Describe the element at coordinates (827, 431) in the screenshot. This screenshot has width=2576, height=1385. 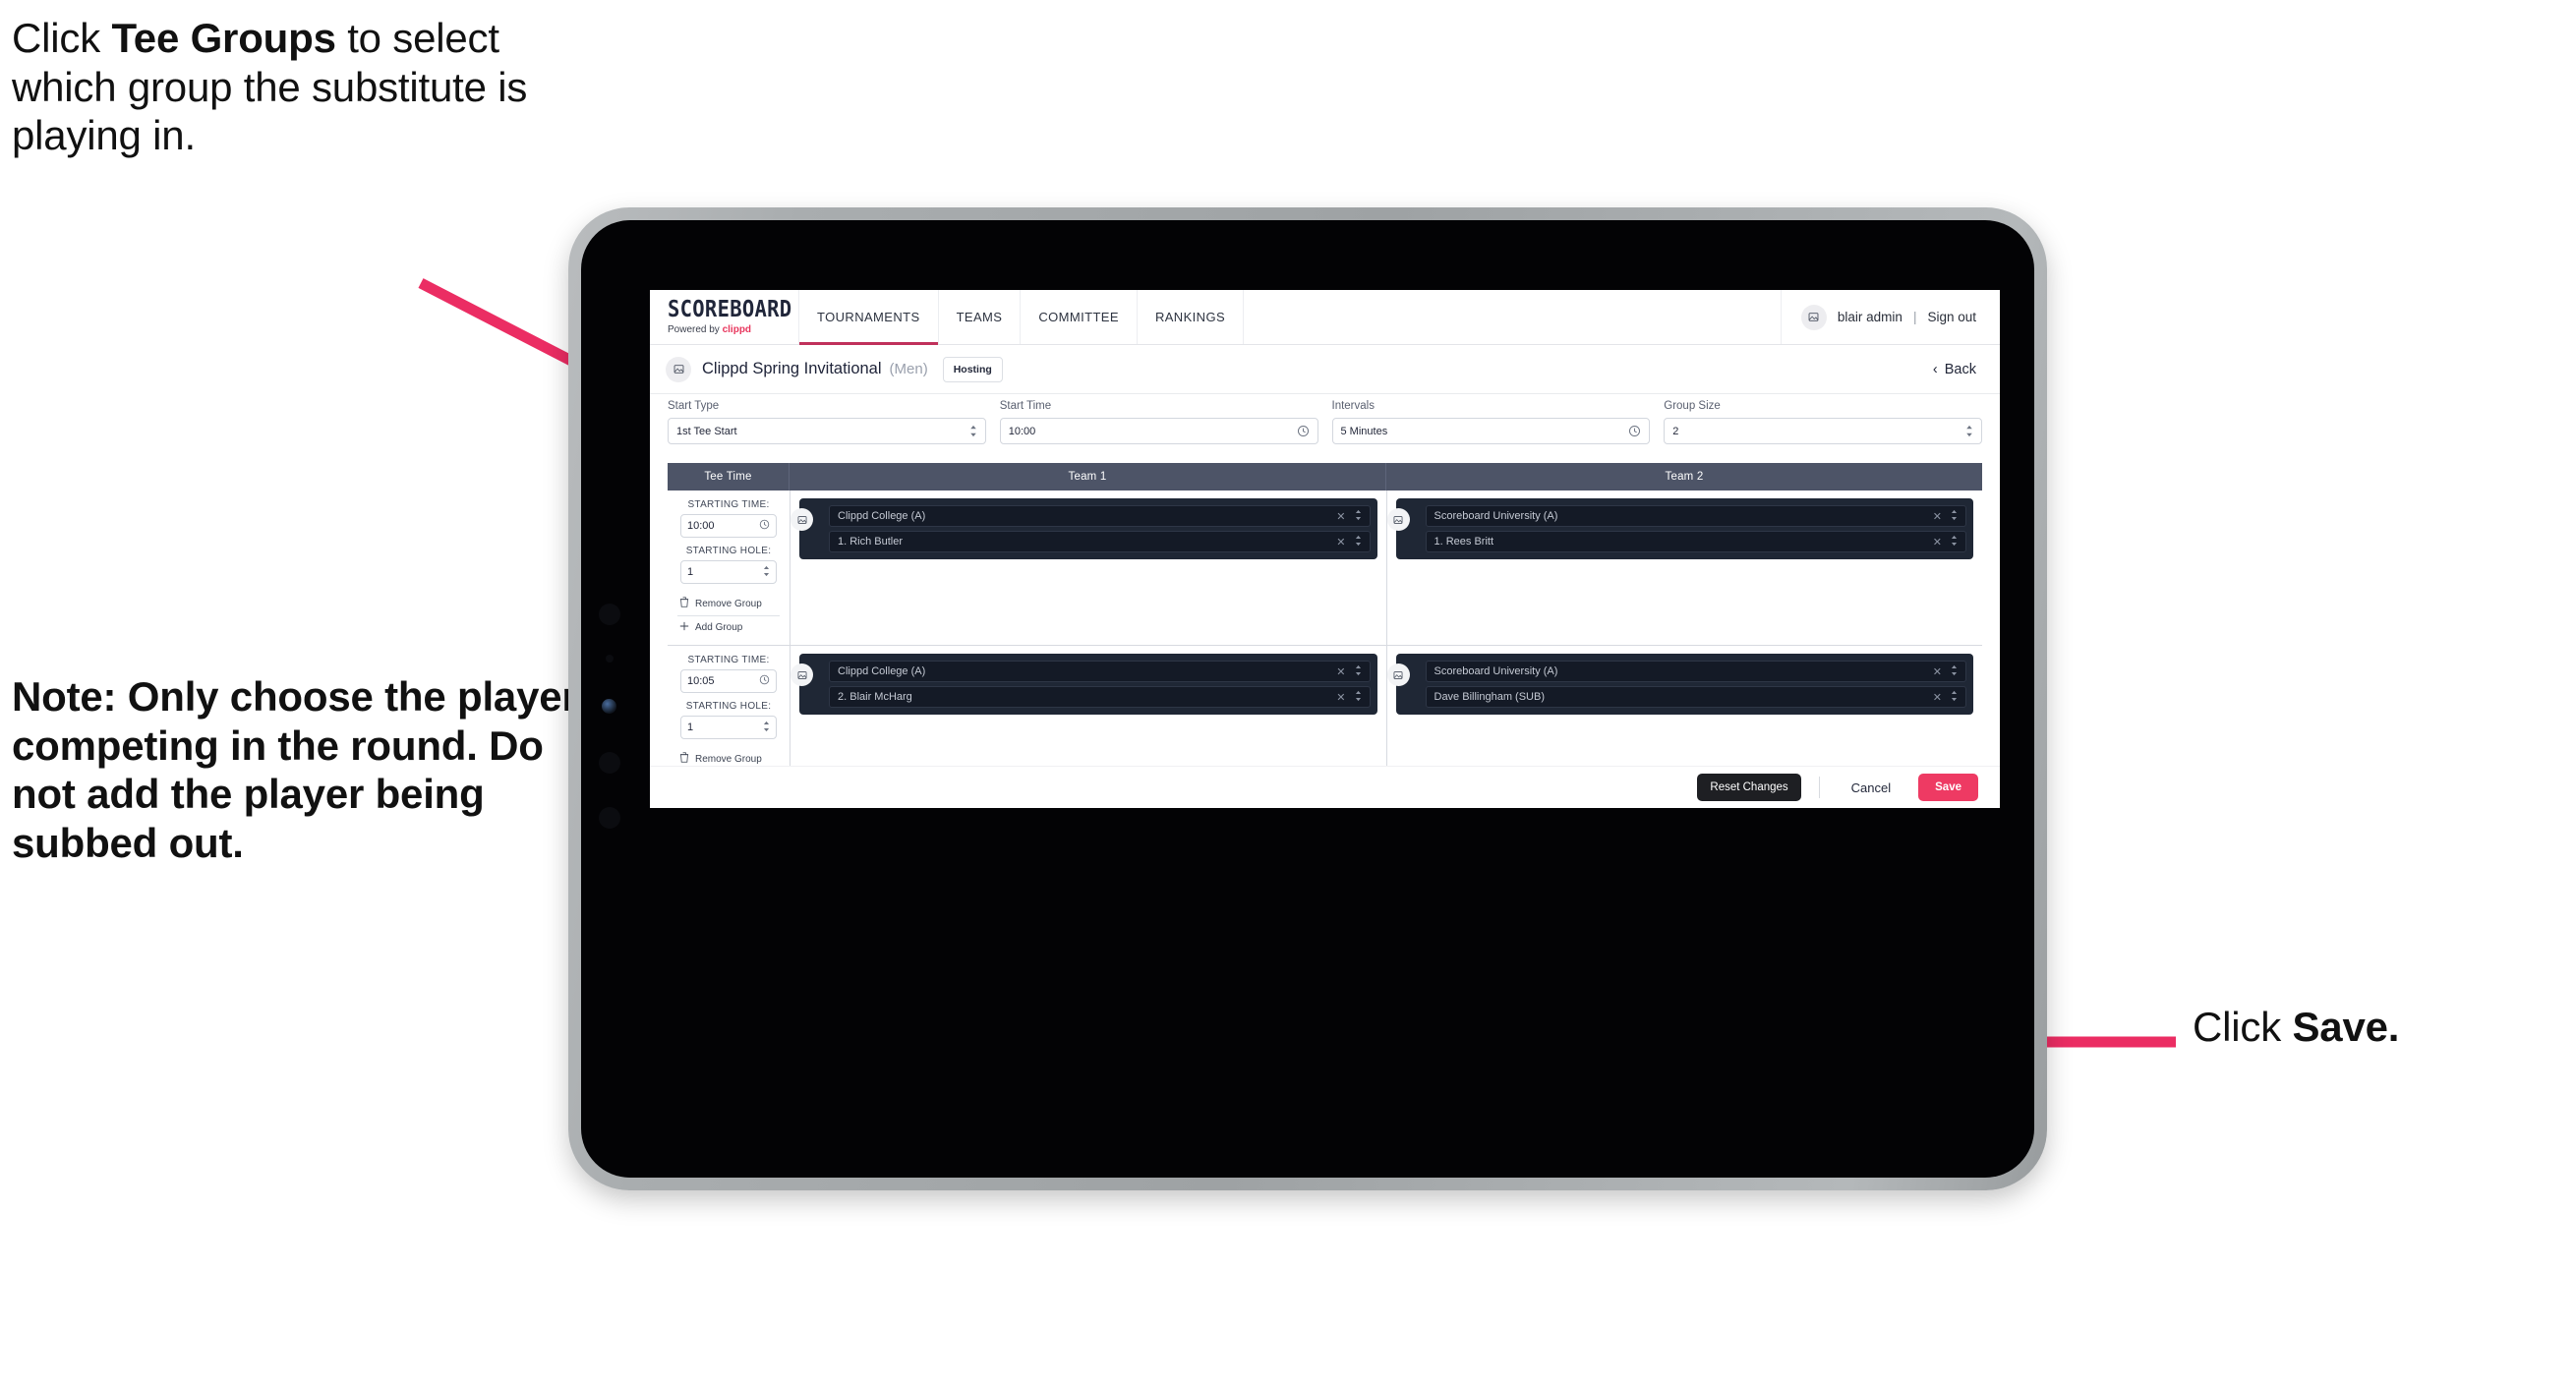
I see `start-type-select: 1st Tee Start` at that location.